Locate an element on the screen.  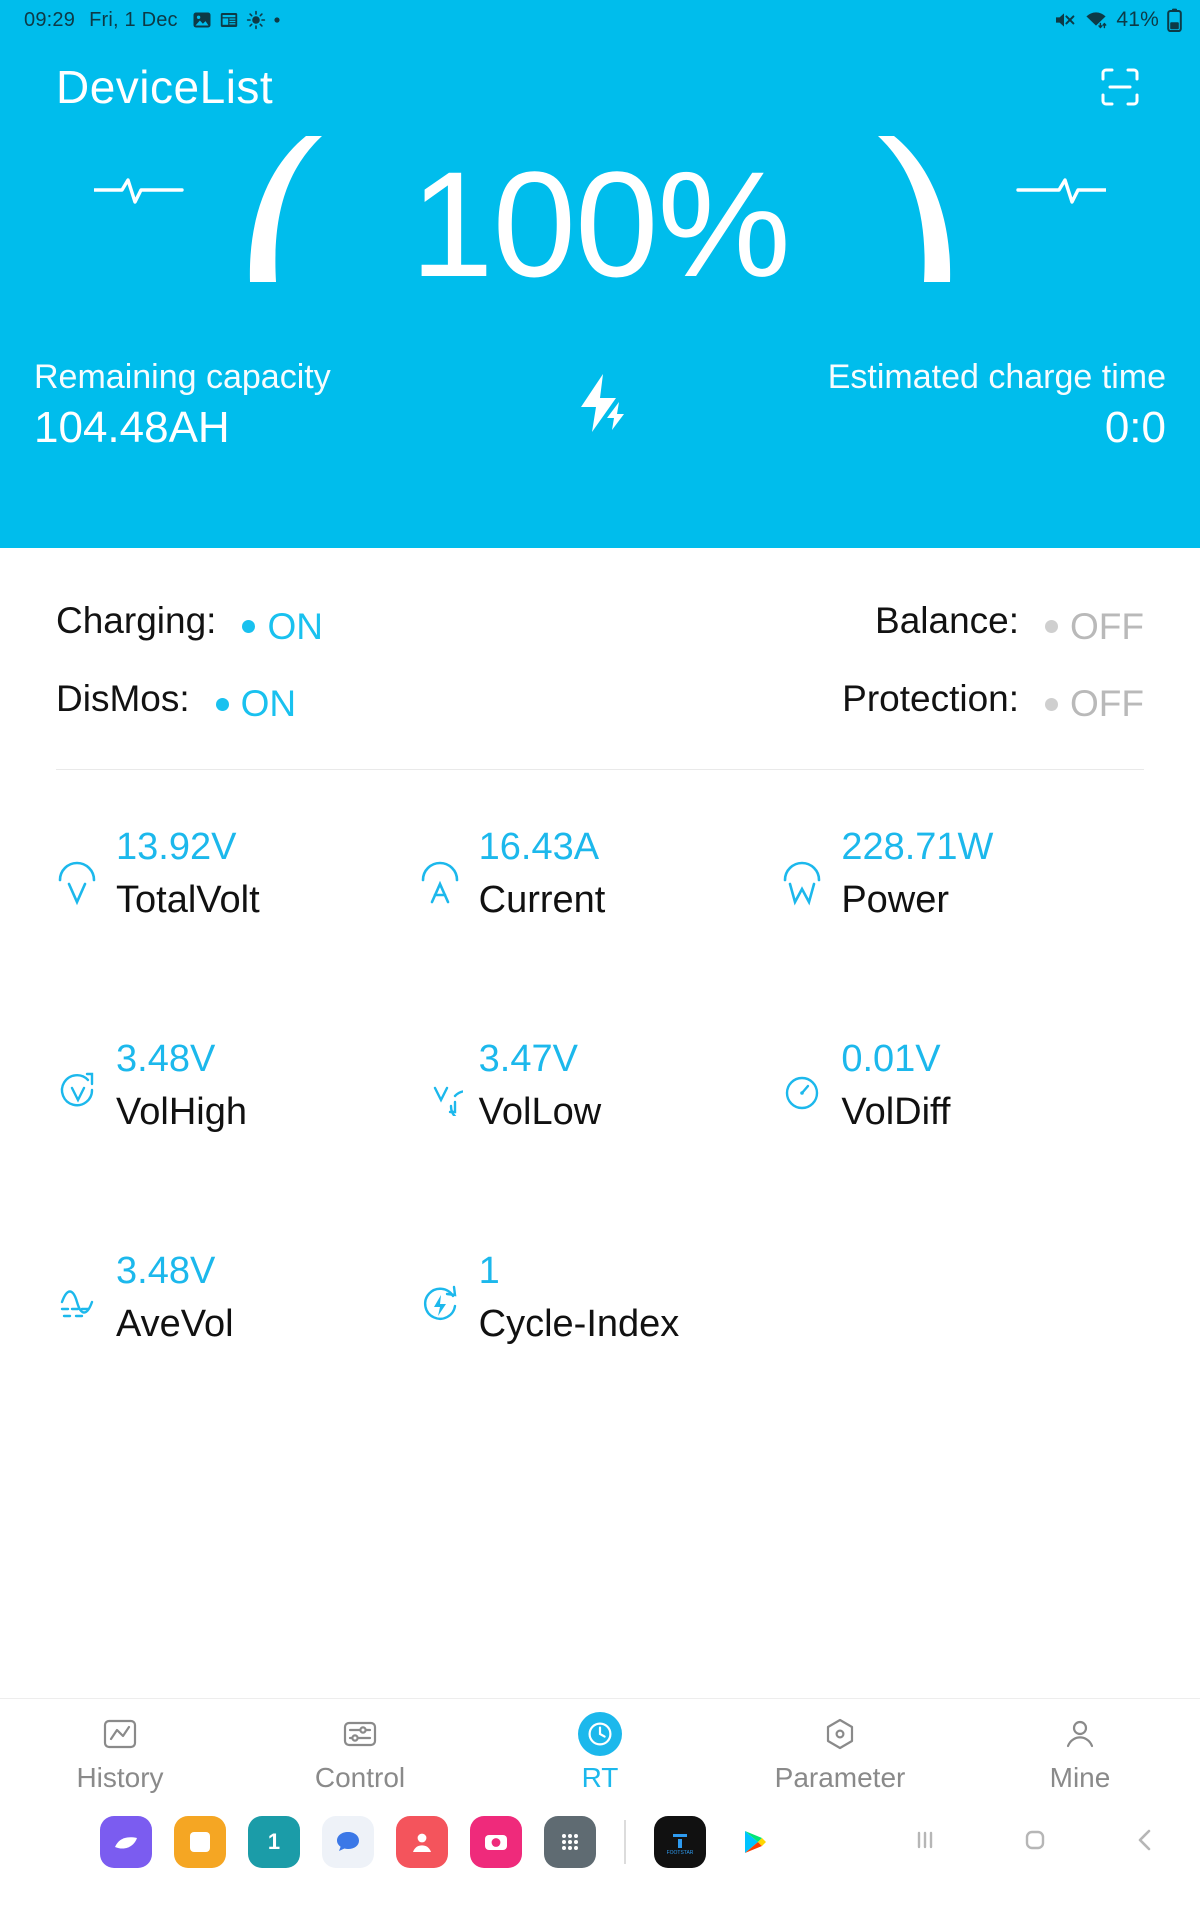
tab-rt: RT is located at coordinates (600, 1752).